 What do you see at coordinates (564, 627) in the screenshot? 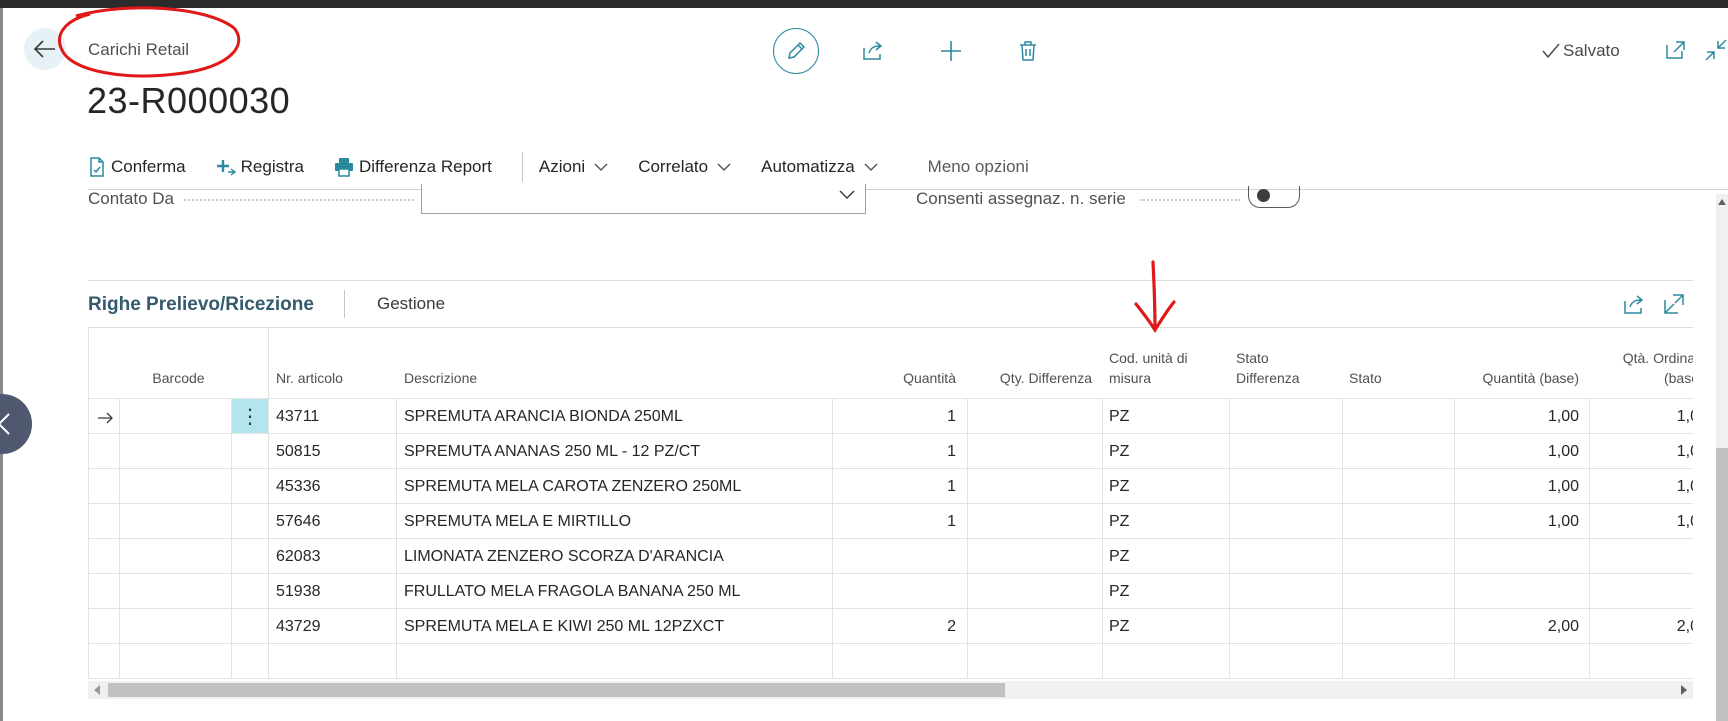
I see `cell-descrizione: SPREMUTA MELA E KIWI 250 ML 12PZXCT` at bounding box center [564, 627].